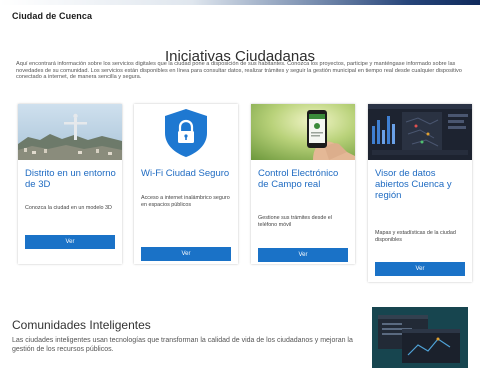  Describe the element at coordinates (240, 2) in the screenshot. I see `top-banner-strip` at that location.